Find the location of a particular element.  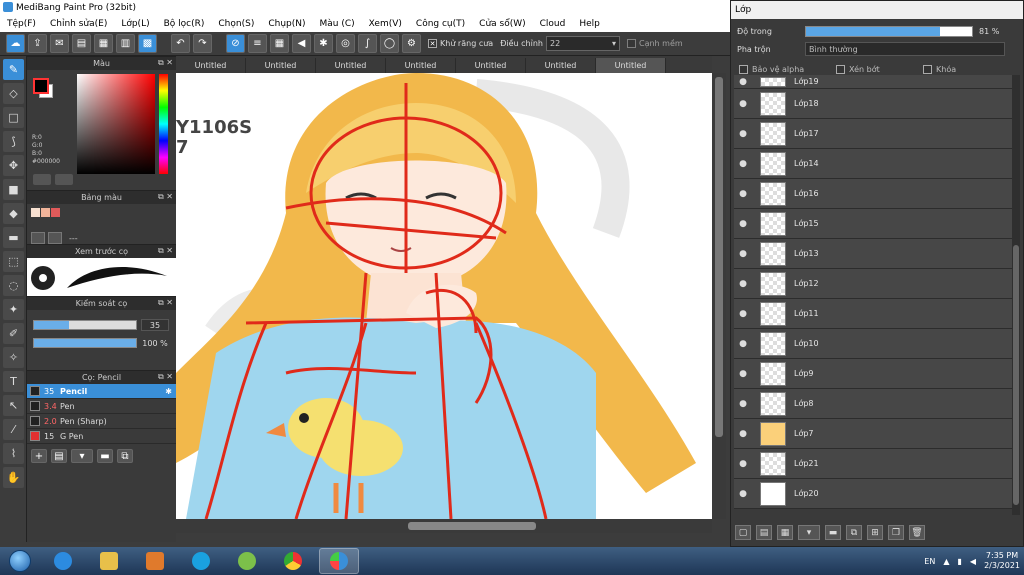

menu-file: Tệp(F) is located at coordinates (21, 24).